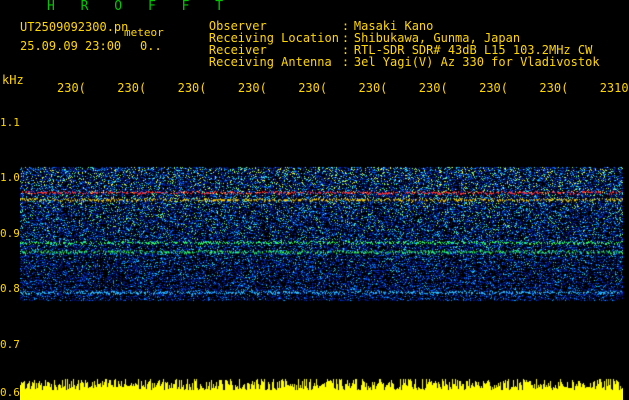  I want to click on y-tick-label: 0.6, so click(10, 392).